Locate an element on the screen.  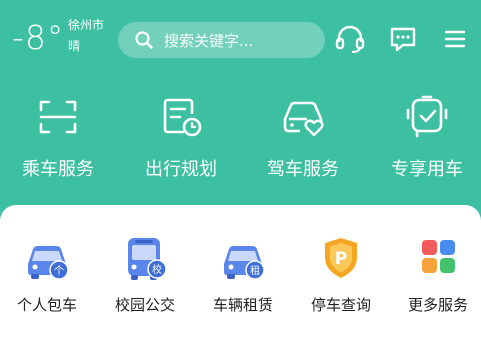
route-clock-icon is located at coordinates (182, 117).